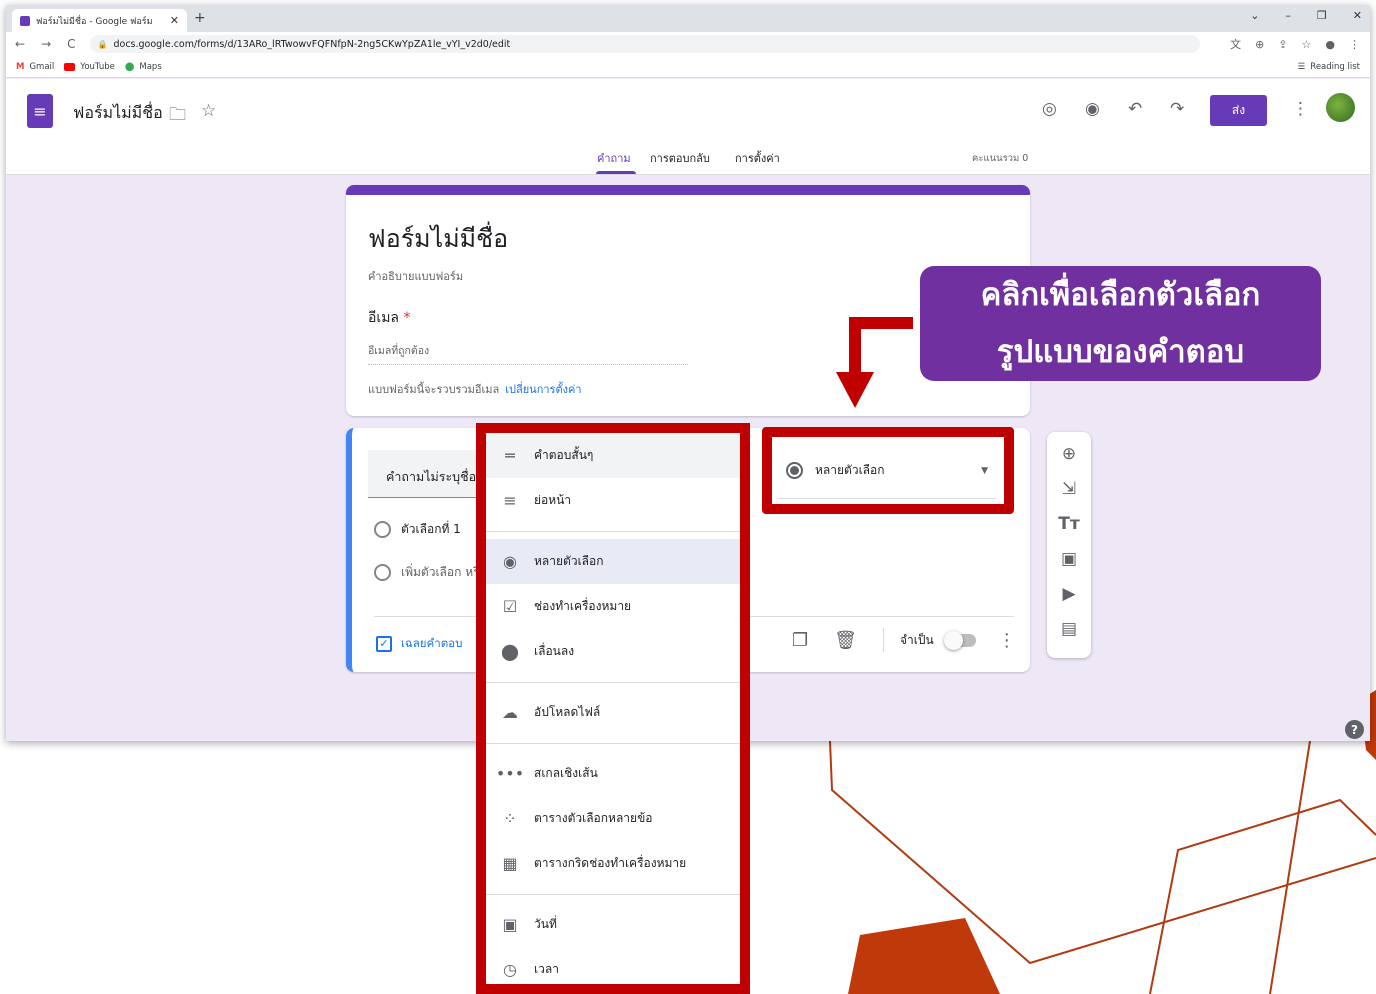 Image resolution: width=1376 pixels, height=994 pixels. Describe the element at coordinates (510, 773) in the screenshot. I see `linear-scale-icon: •••` at that location.